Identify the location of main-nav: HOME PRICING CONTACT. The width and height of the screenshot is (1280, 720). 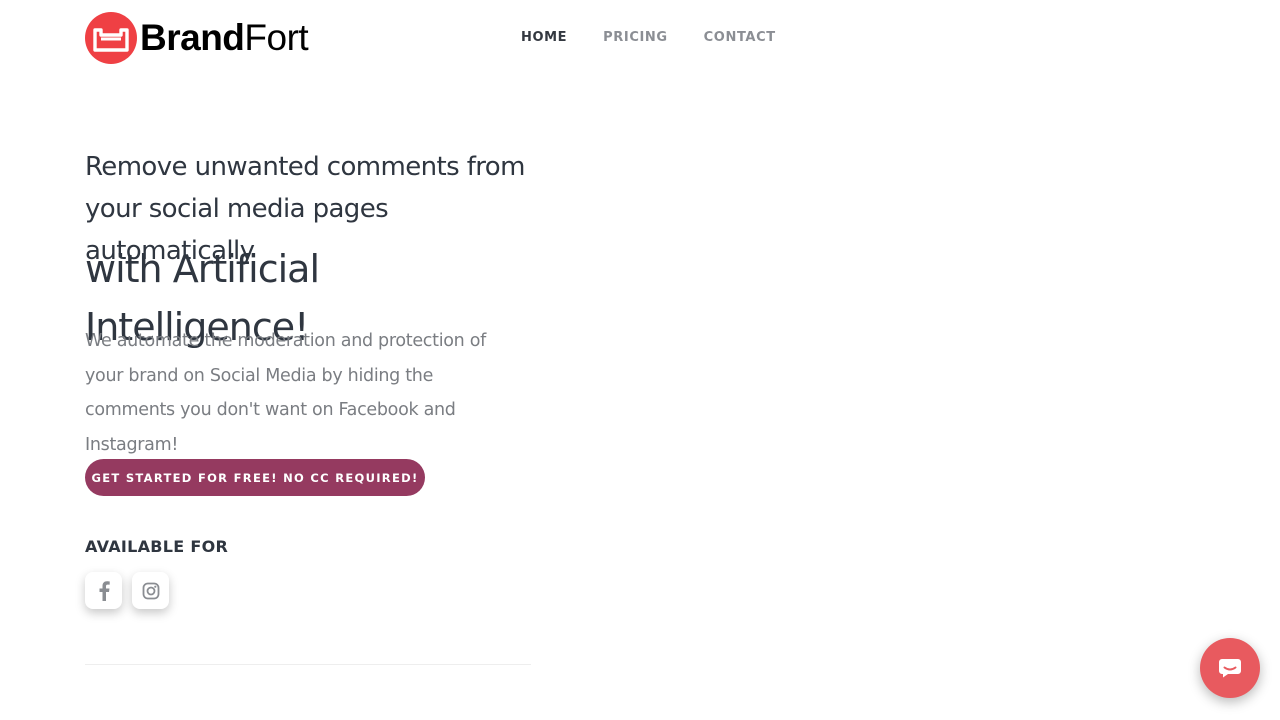
(648, 38).